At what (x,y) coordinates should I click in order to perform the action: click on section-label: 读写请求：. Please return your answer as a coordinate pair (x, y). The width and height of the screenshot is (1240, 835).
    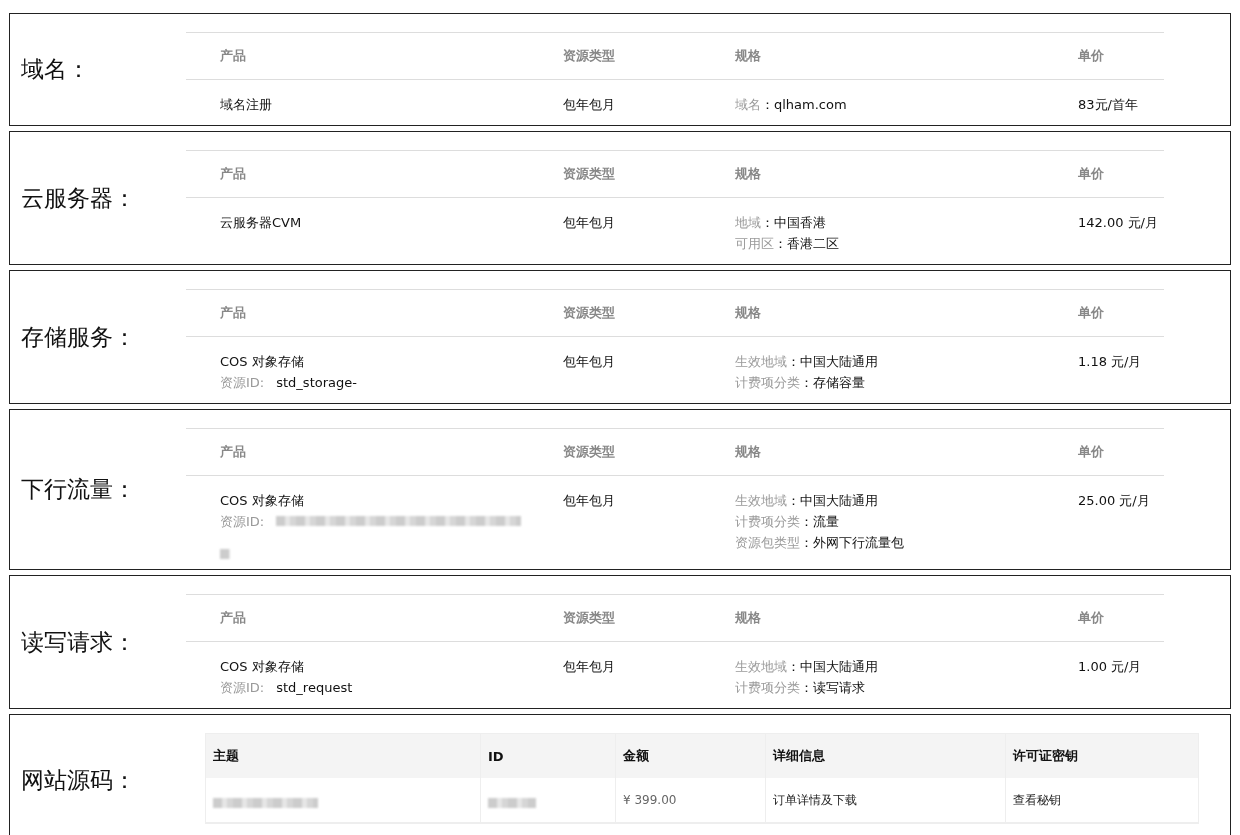
    Looking at the image, I should click on (78, 642).